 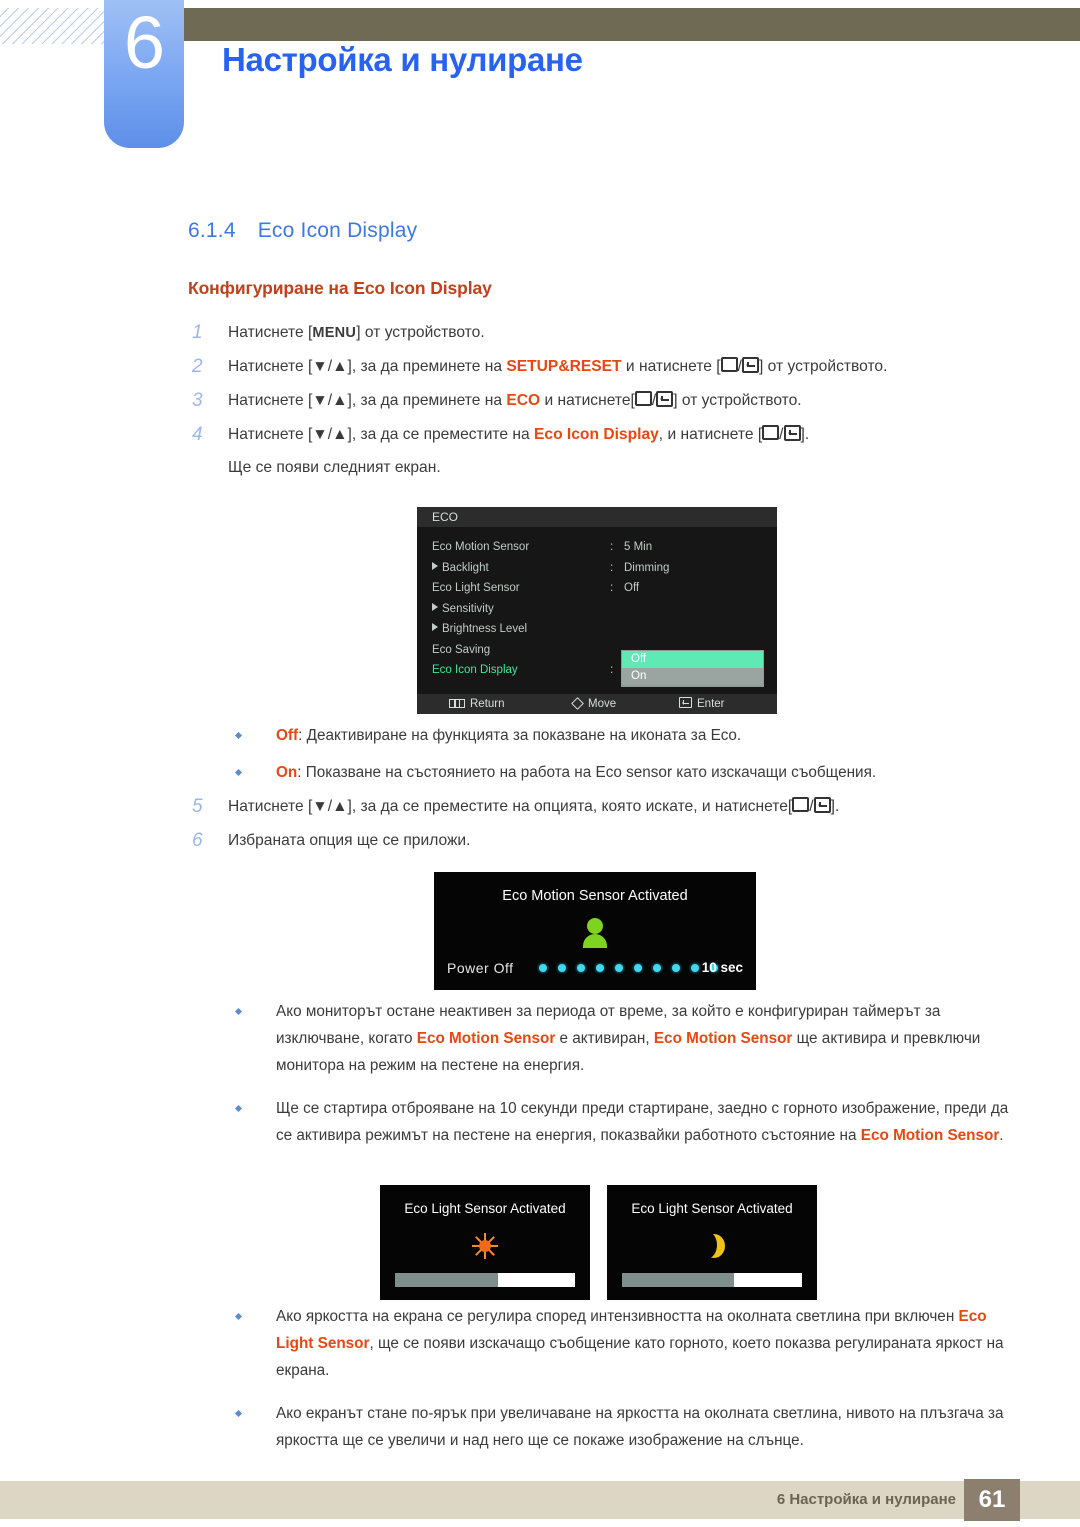 What do you see at coordinates (638, 547) in the screenshot?
I see `osd-row-value: 5 Min` at bounding box center [638, 547].